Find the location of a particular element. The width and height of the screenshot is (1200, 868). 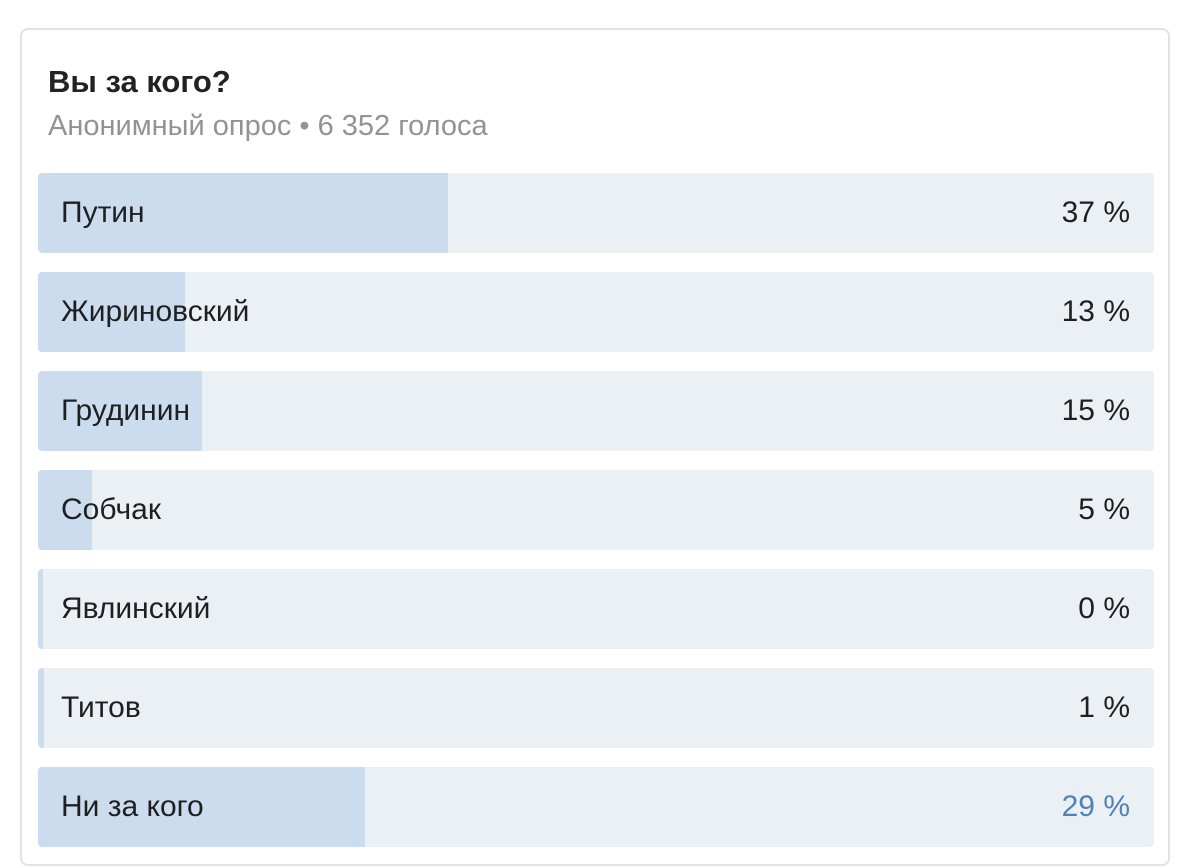

poll-option-putin: Путин 37 % is located at coordinates (596, 213).